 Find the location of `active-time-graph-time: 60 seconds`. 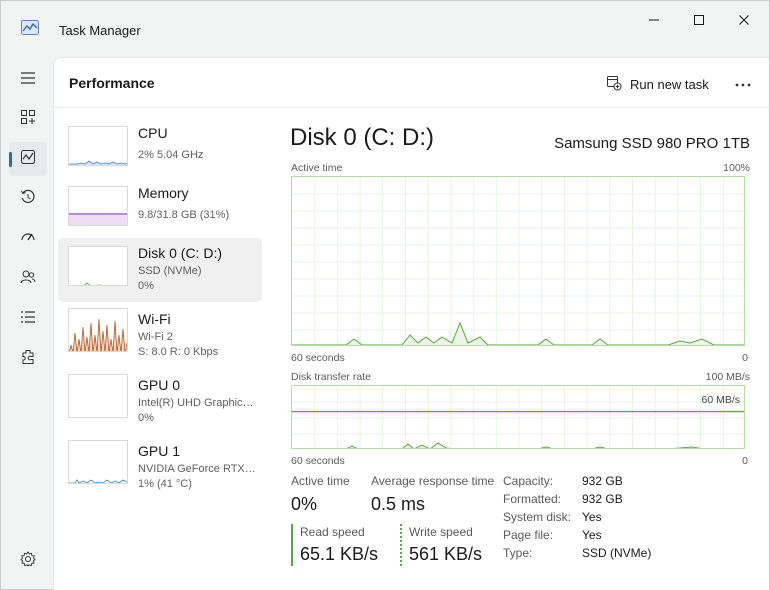

active-time-graph-time: 60 seconds is located at coordinates (318, 358).